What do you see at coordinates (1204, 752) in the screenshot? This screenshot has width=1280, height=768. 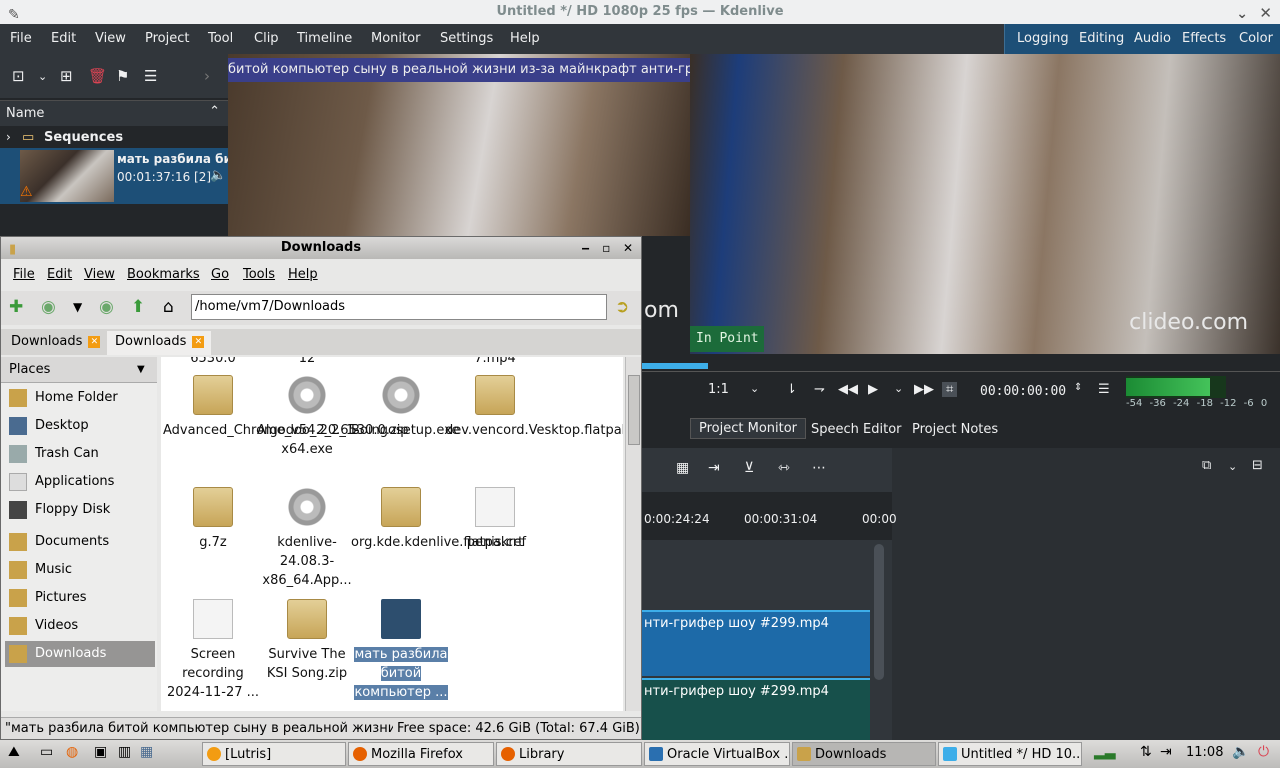 I see `clock: 11:08` at bounding box center [1204, 752].